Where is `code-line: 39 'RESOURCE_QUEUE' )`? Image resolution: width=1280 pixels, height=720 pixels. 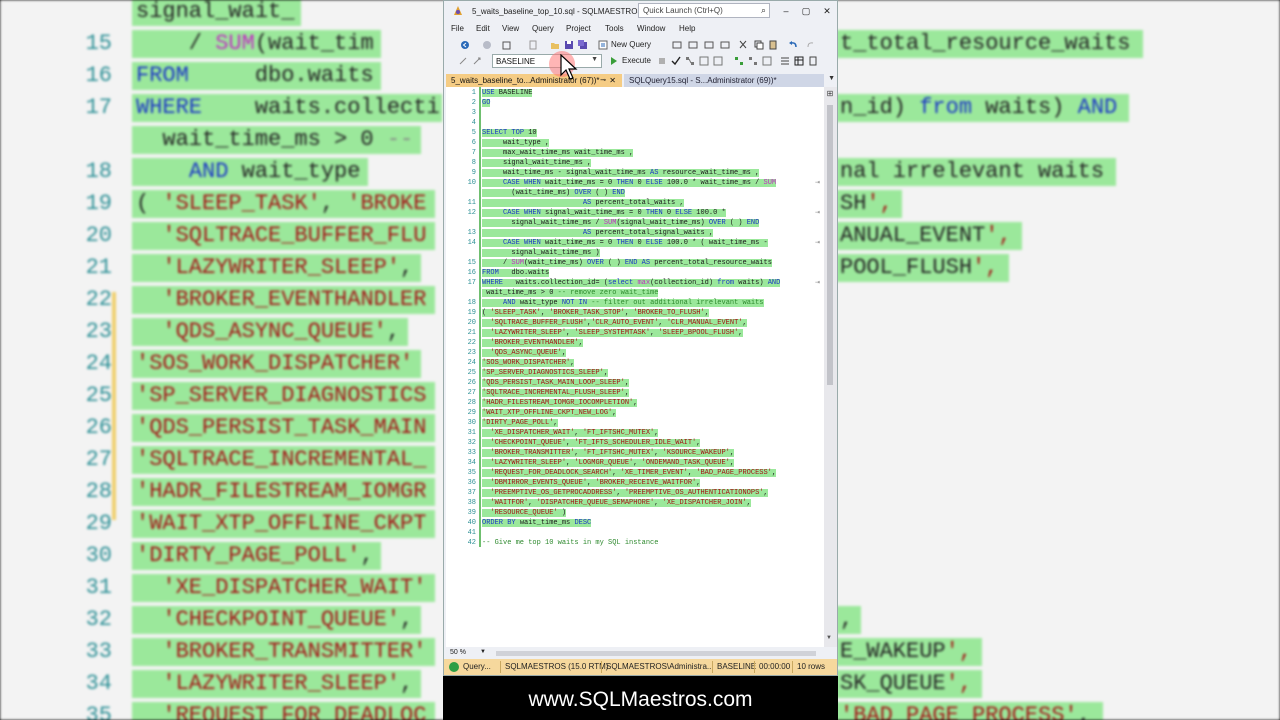 code-line: 39 'RESOURCE_QUEUE' ) is located at coordinates (636, 513).